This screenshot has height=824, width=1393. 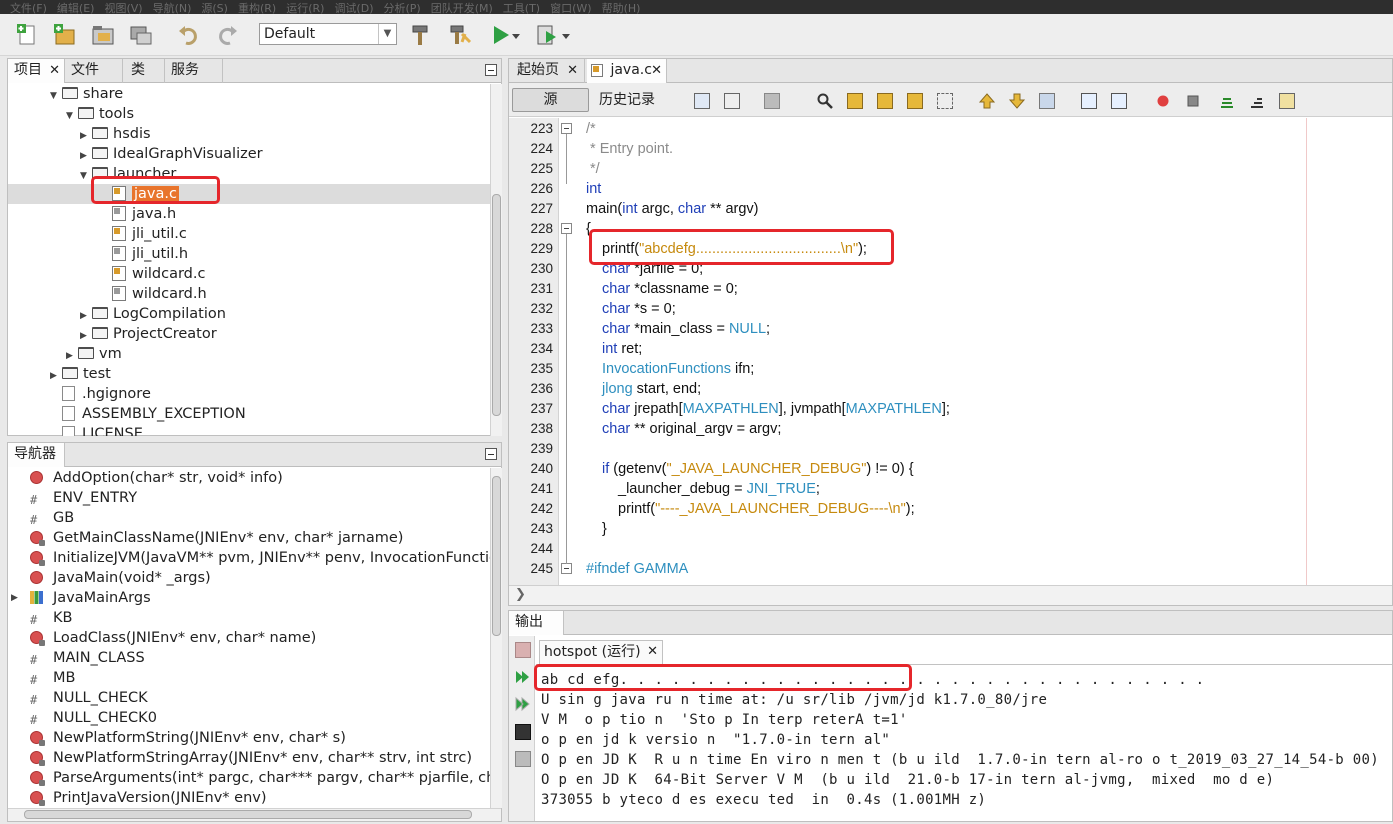 I want to click on tab-files: 文件, so click(x=94, y=71).